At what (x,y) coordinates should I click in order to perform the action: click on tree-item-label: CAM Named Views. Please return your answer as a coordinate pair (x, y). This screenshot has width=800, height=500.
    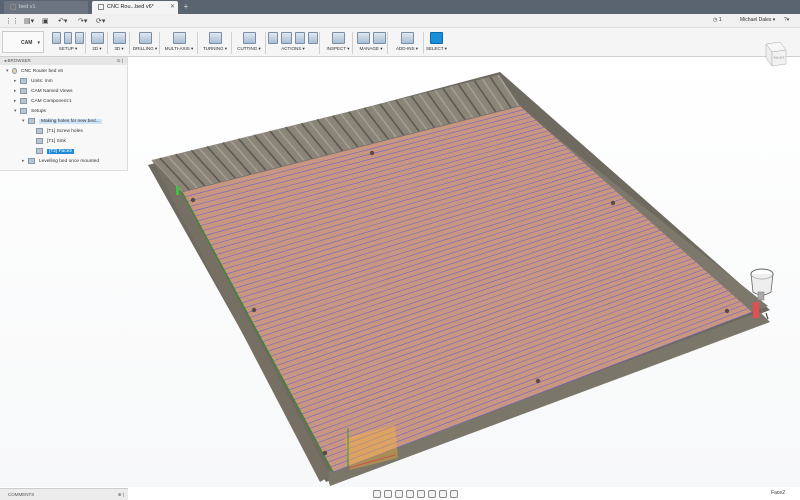
    Looking at the image, I should click on (52, 91).